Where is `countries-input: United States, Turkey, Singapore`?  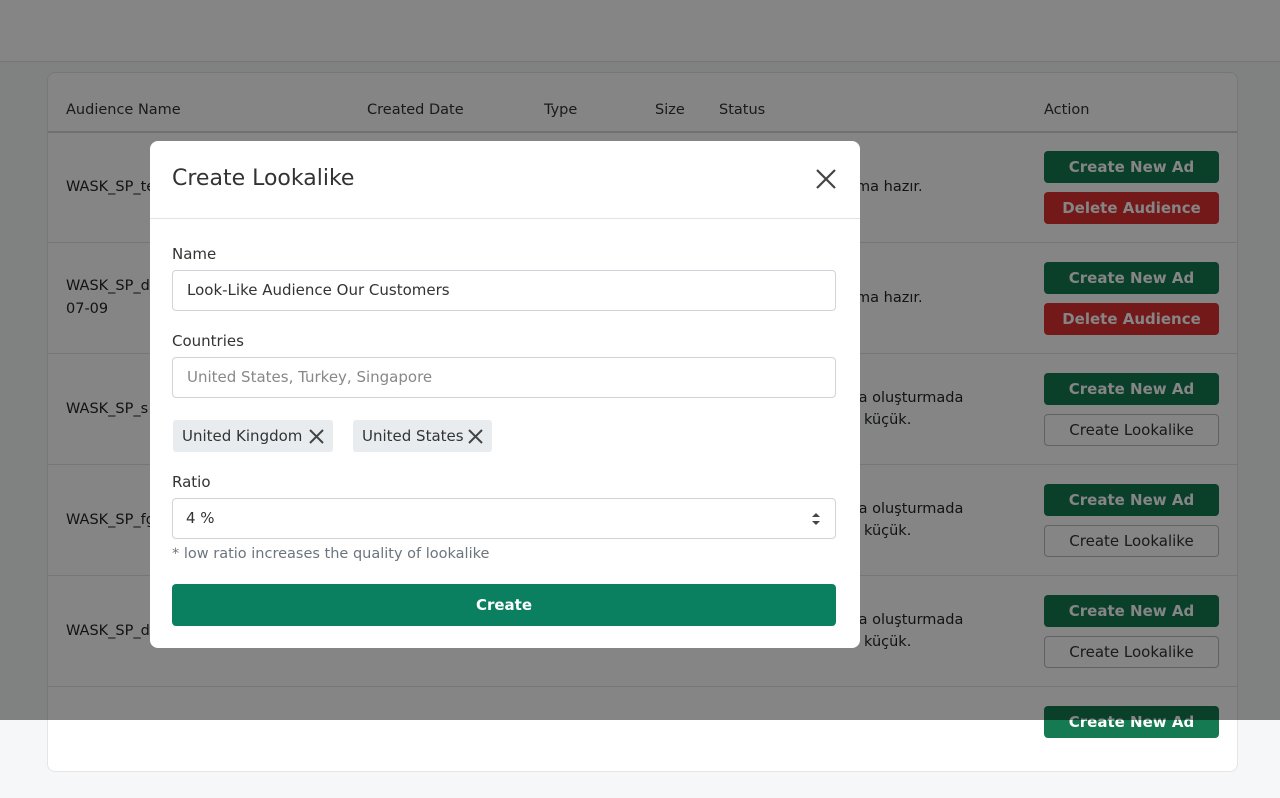
countries-input: United States, Turkey, Singapore is located at coordinates (504, 377).